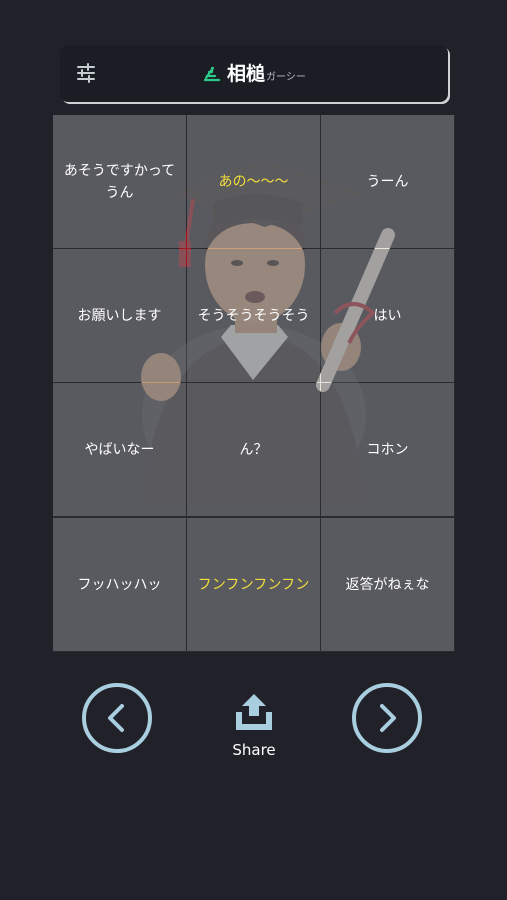 The image size is (507, 900). I want to click on header-bar: 相槌 ガーシー, so click(254, 73).